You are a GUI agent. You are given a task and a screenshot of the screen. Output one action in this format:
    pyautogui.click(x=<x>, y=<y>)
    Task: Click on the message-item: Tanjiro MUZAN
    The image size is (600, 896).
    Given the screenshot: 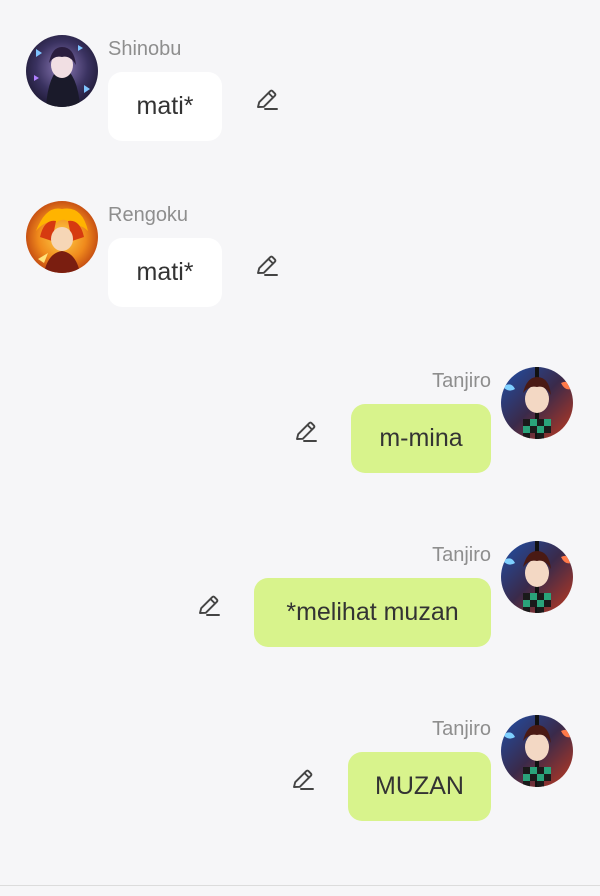 What is the action you would take?
    pyautogui.click(x=300, y=770)
    